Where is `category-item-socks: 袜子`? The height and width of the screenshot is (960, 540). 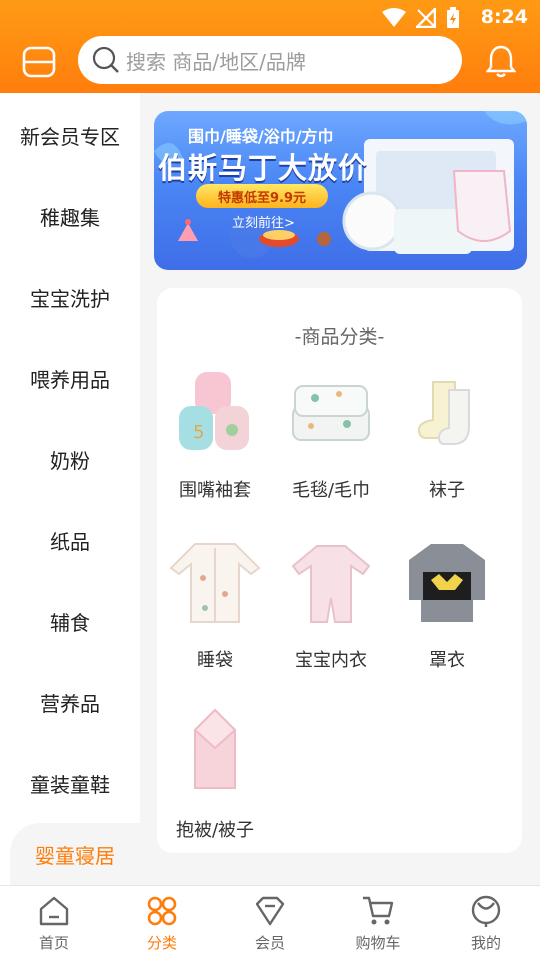
category-item-socks: 袜子 is located at coordinates (447, 435).